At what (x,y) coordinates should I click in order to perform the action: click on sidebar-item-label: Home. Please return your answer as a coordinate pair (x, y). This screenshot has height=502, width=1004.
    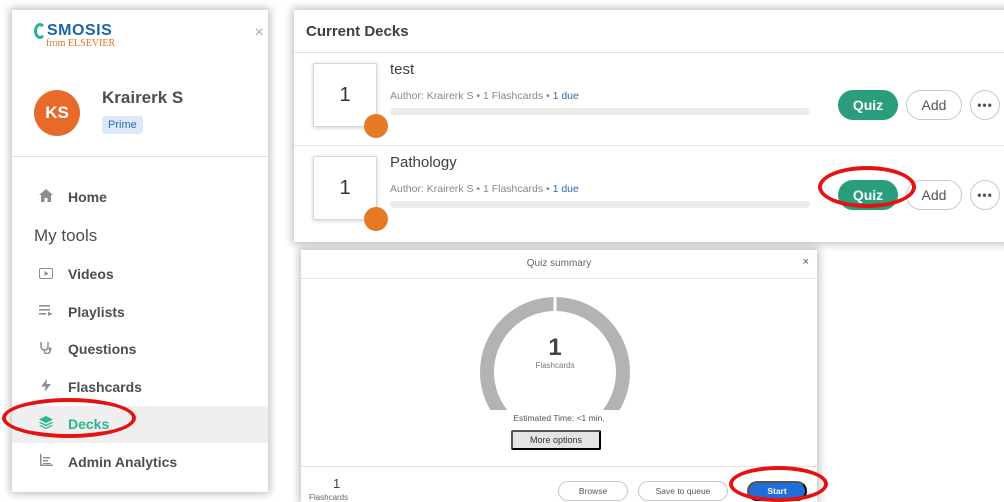
    Looking at the image, I should click on (87, 196).